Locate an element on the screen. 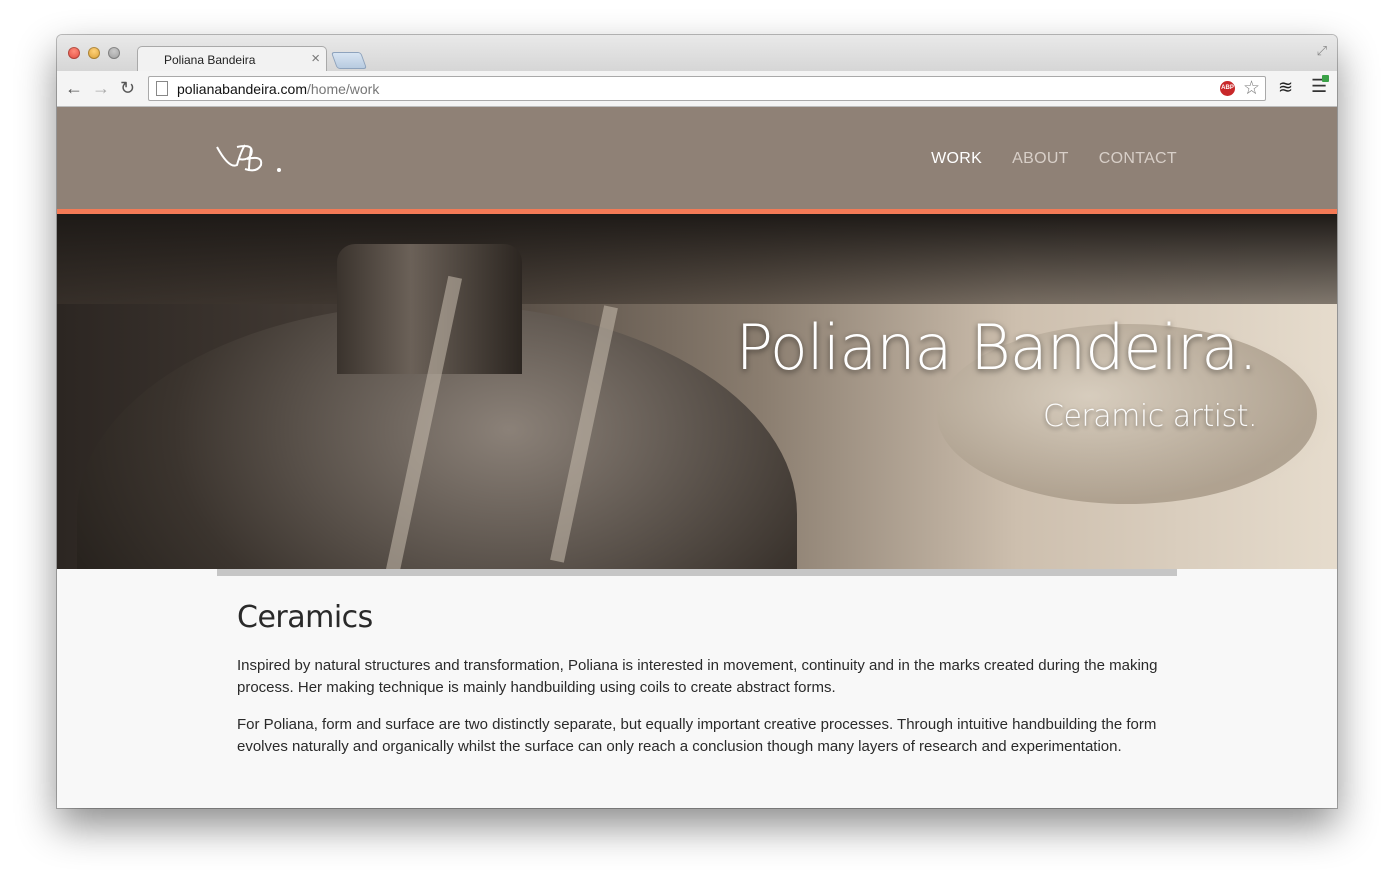  update-badge-icon is located at coordinates (1325, 78).